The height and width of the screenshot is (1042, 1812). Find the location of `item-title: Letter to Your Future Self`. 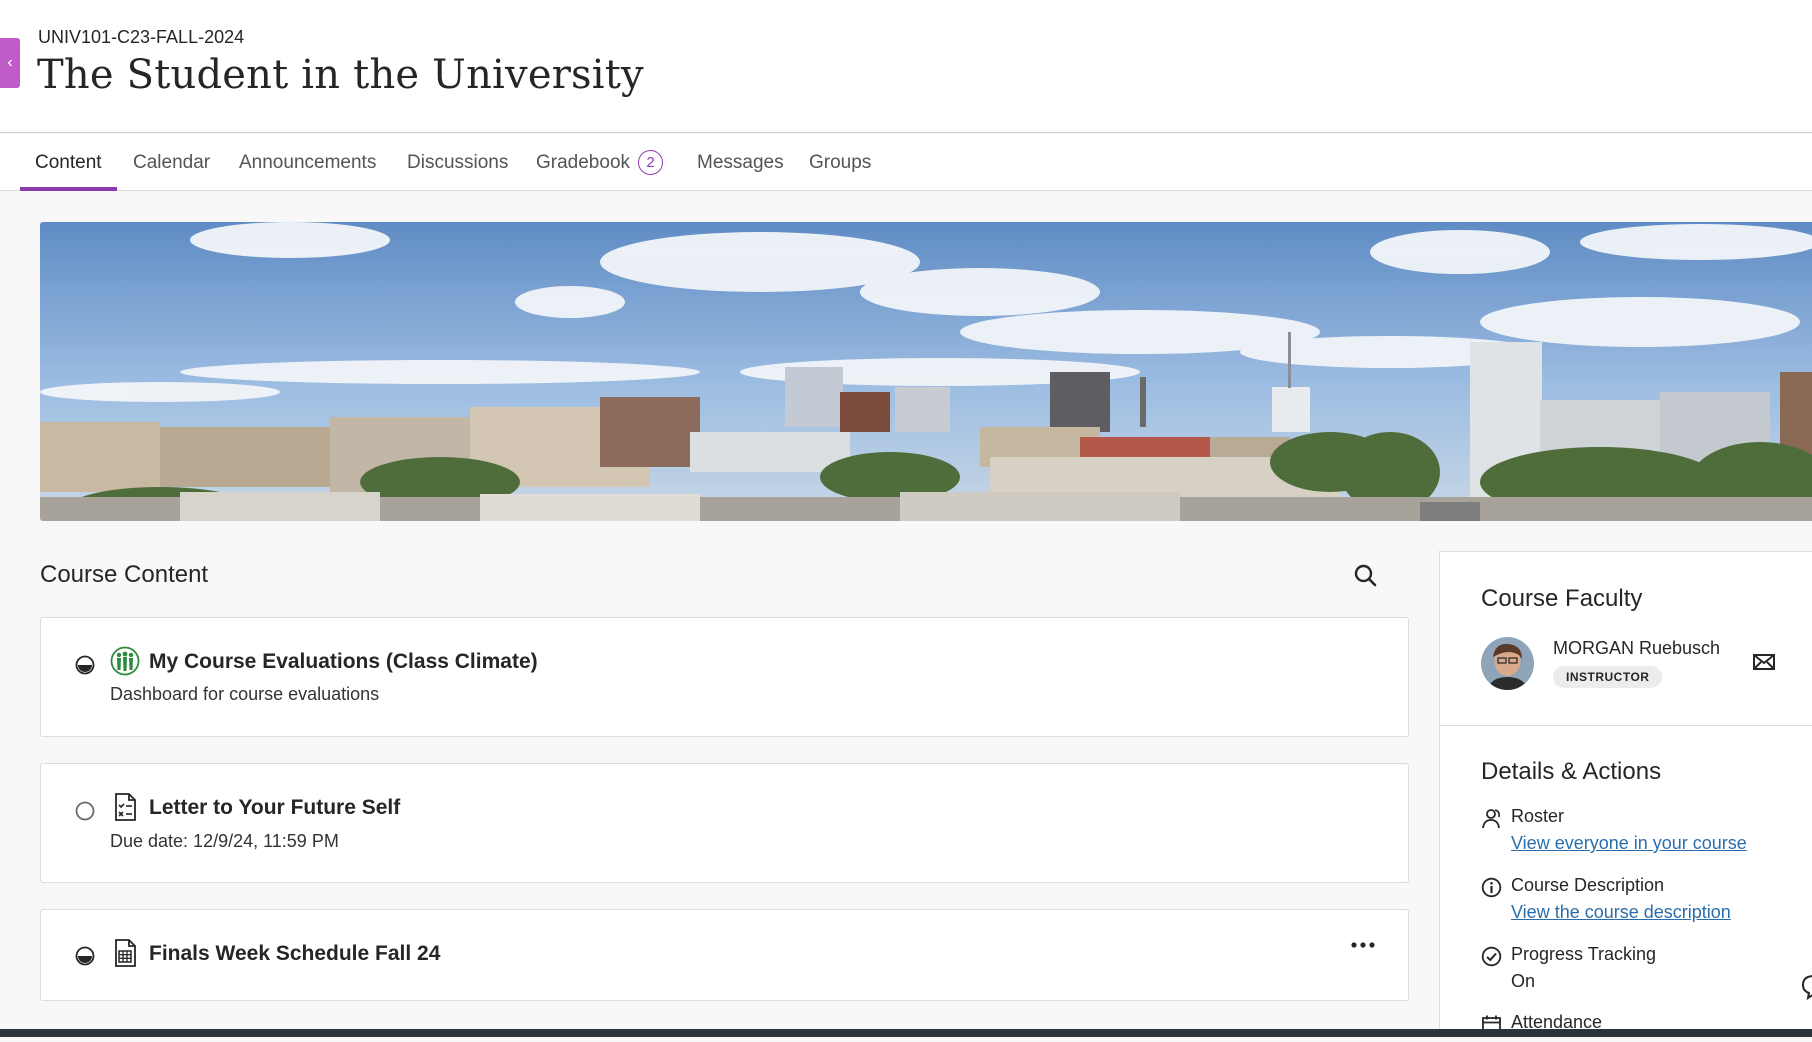

item-title: Letter to Your Future Self is located at coordinates (274, 808).